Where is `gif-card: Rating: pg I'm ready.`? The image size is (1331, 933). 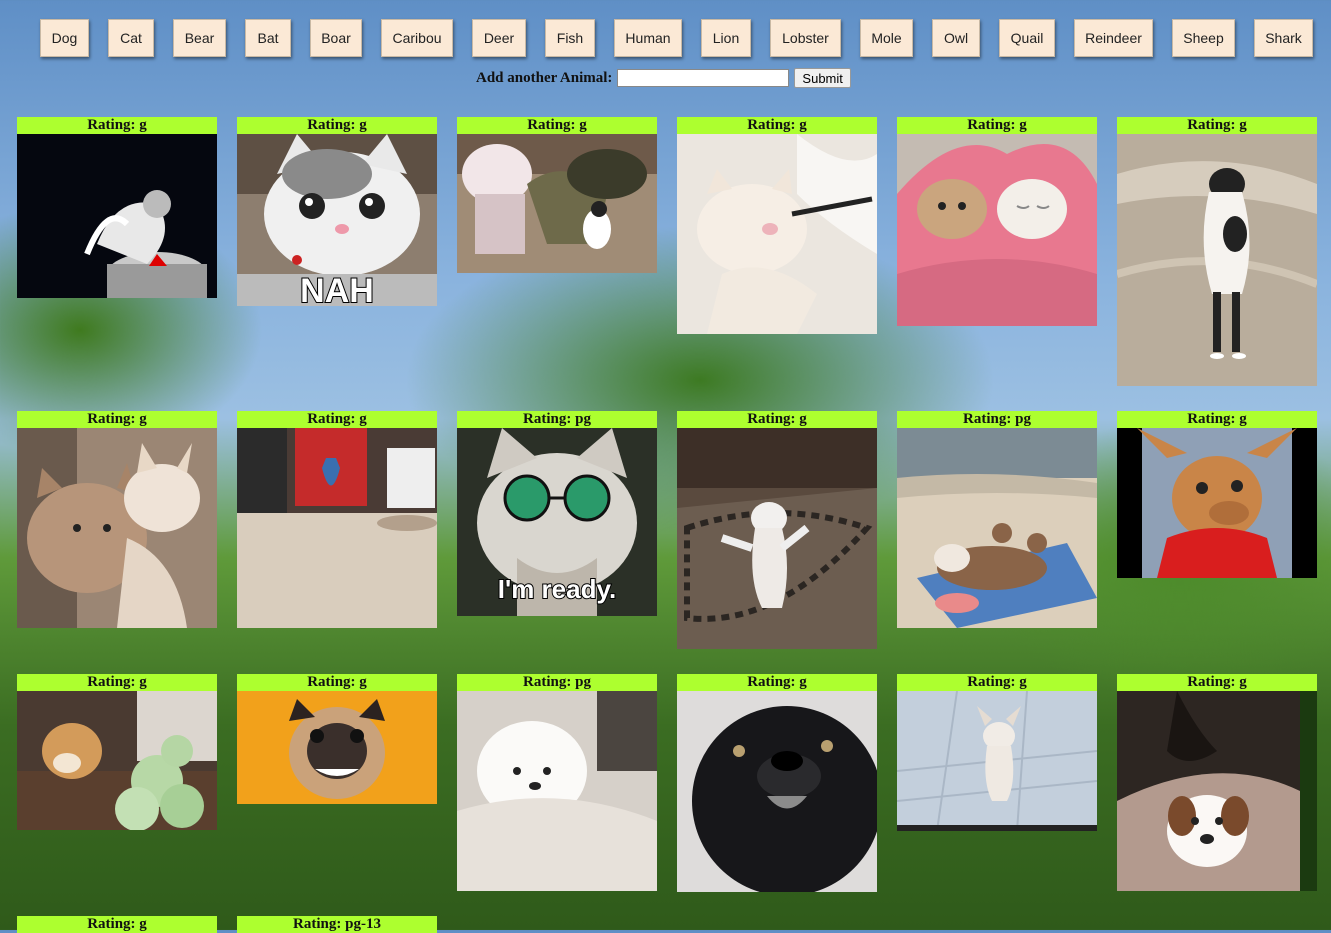
gif-card: Rating: pg I'm ready. is located at coordinates (557, 513).